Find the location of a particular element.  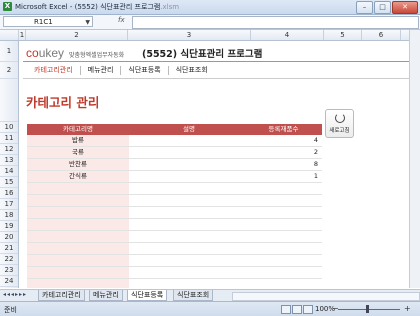

row-header: 14 is located at coordinates (9, 171).